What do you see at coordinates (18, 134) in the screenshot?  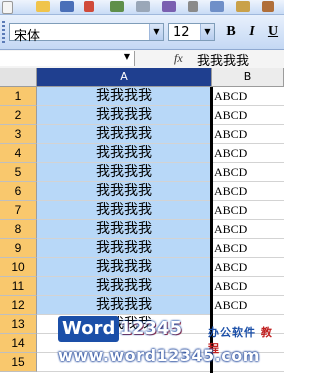 I see `row-header: 3` at bounding box center [18, 134].